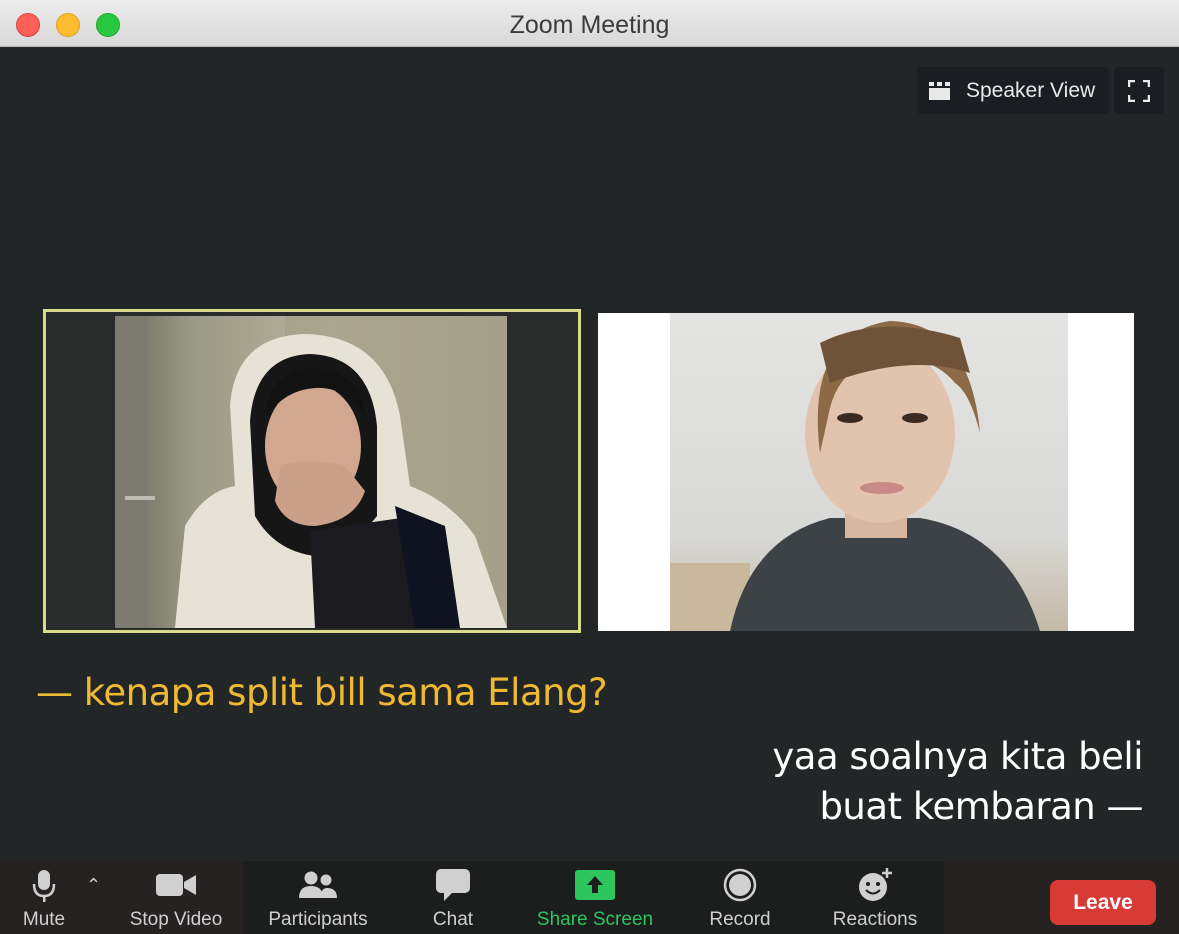  What do you see at coordinates (939, 90) in the screenshot?
I see `grid-view-icon` at bounding box center [939, 90].